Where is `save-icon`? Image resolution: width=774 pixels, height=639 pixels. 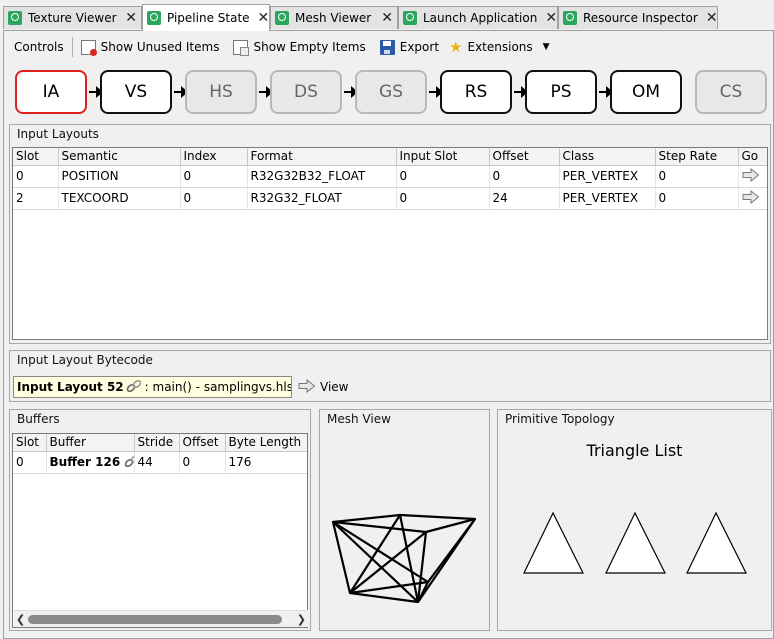 save-icon is located at coordinates (387, 47).